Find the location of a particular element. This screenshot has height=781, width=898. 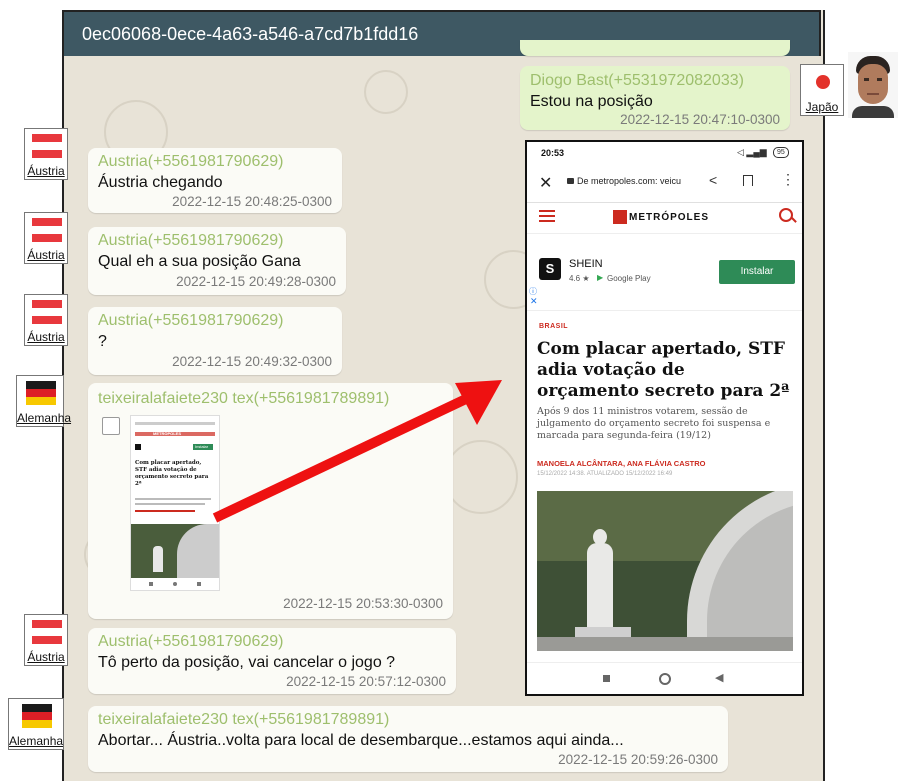

ad-banner: S SHEIN 4.6 ★ ▶ Google Play Instalar ⓘ ✕ is located at coordinates (664, 279).